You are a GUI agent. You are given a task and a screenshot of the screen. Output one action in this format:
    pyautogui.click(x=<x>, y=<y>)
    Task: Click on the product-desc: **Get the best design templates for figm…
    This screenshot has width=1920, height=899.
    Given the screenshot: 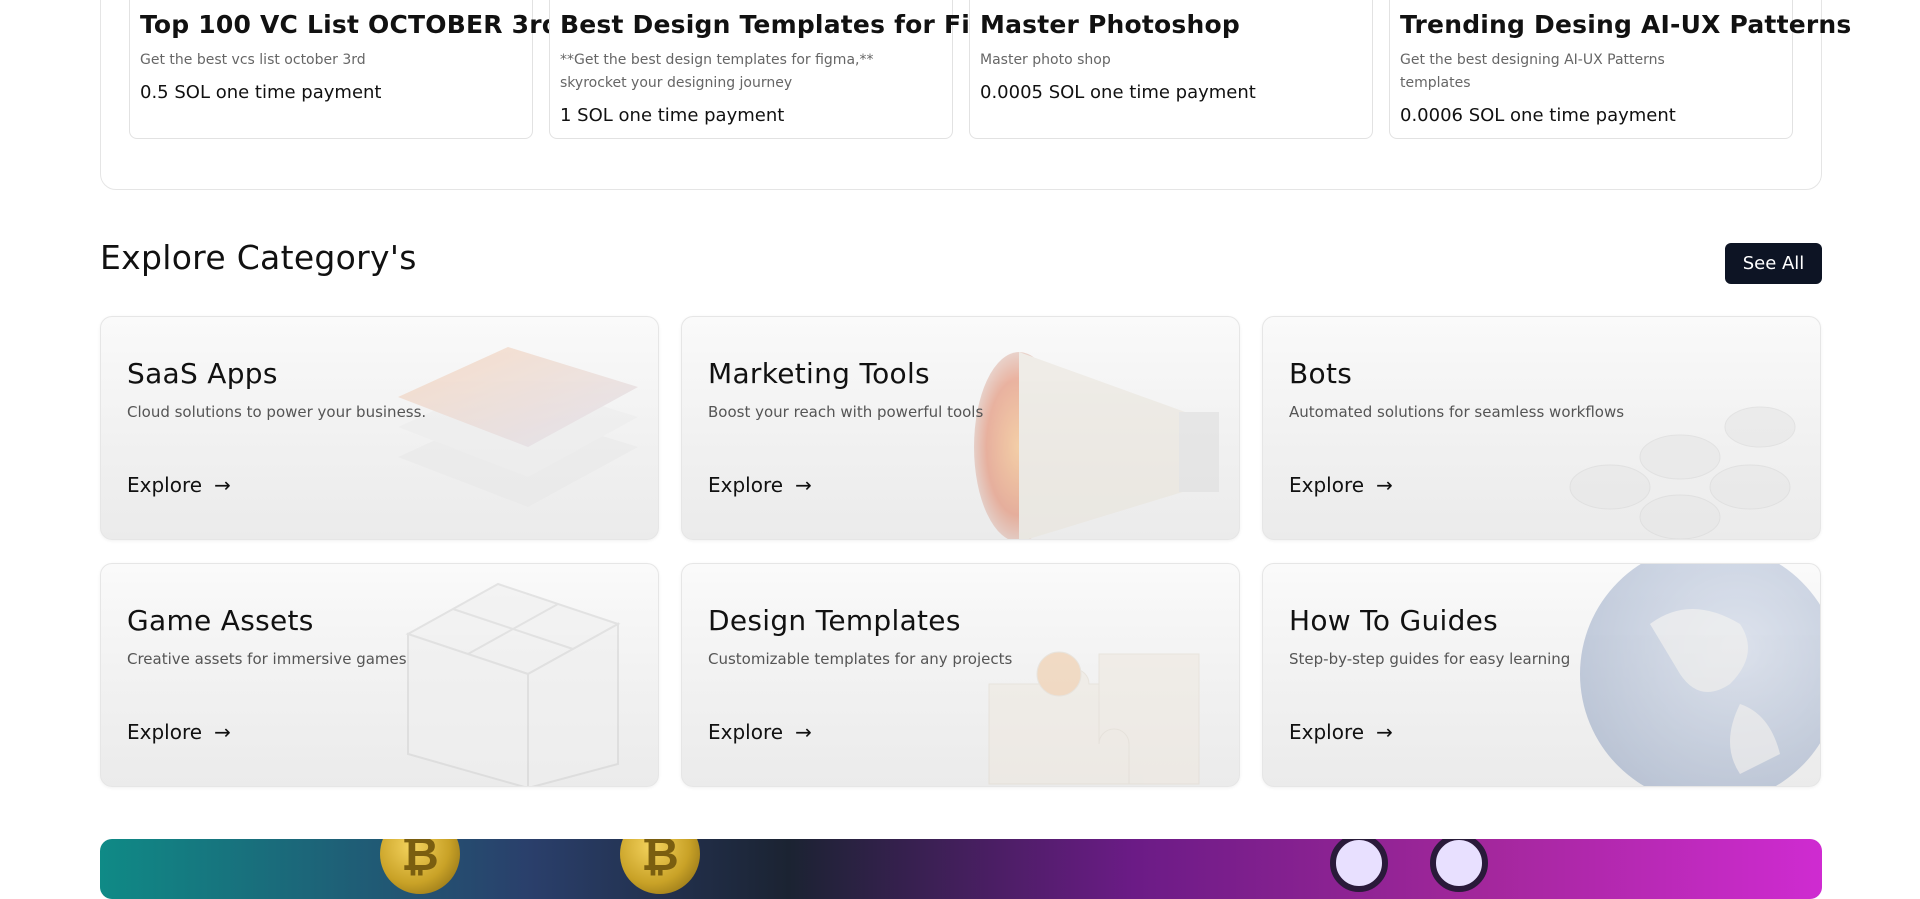 What is the action you would take?
    pyautogui.click(x=717, y=71)
    